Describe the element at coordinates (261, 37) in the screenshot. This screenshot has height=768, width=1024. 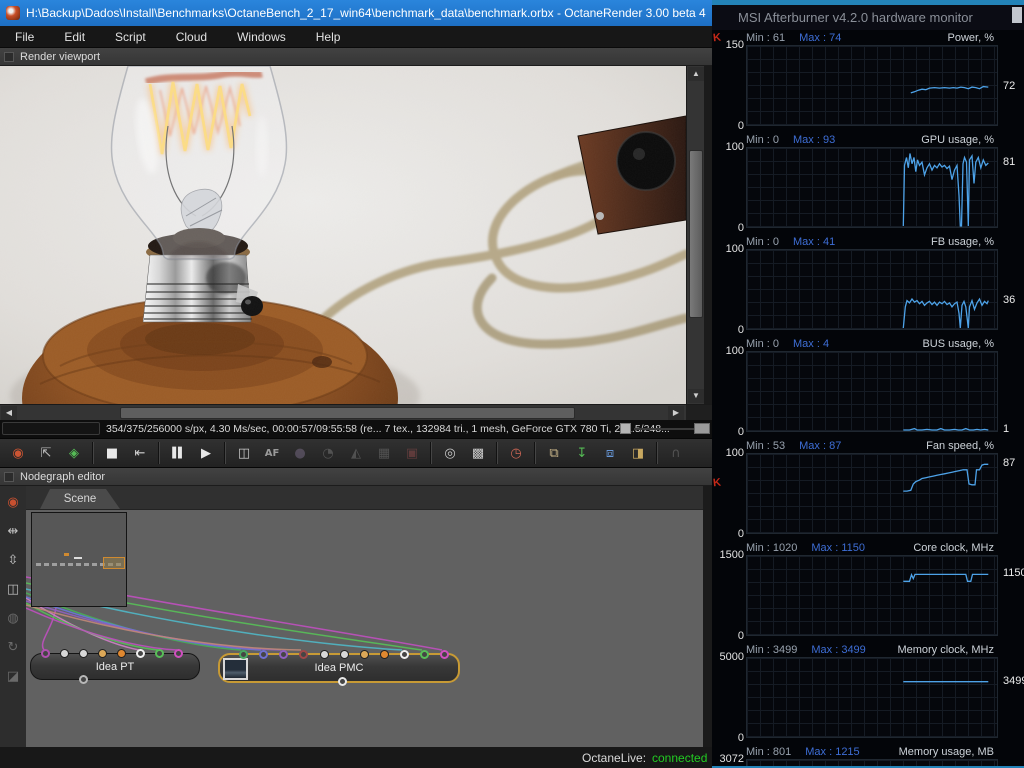
I see `menu-windows: Windows` at that location.